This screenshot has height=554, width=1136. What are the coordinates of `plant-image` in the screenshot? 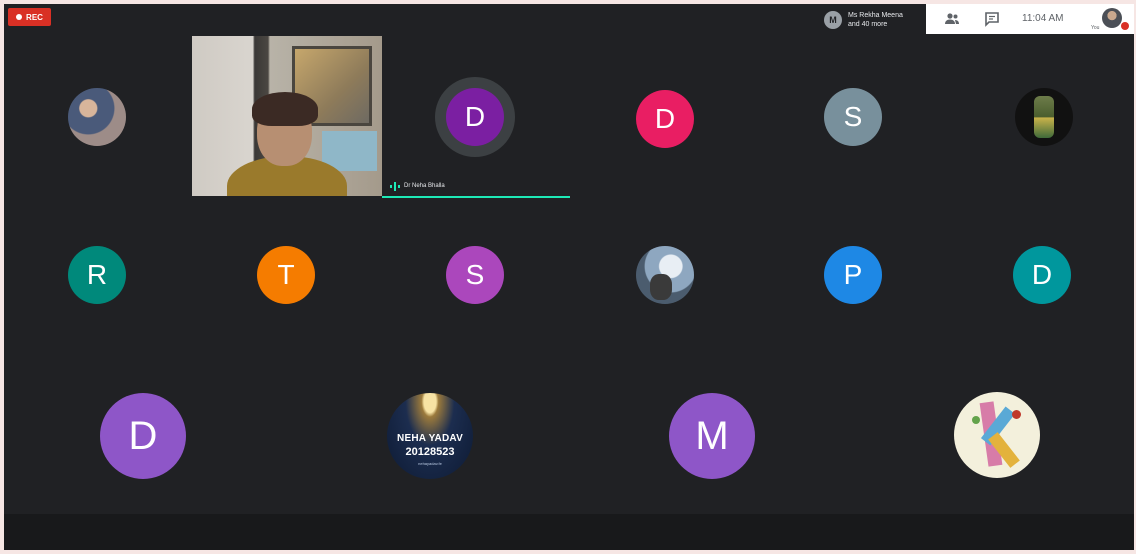 It's located at (1044, 117).